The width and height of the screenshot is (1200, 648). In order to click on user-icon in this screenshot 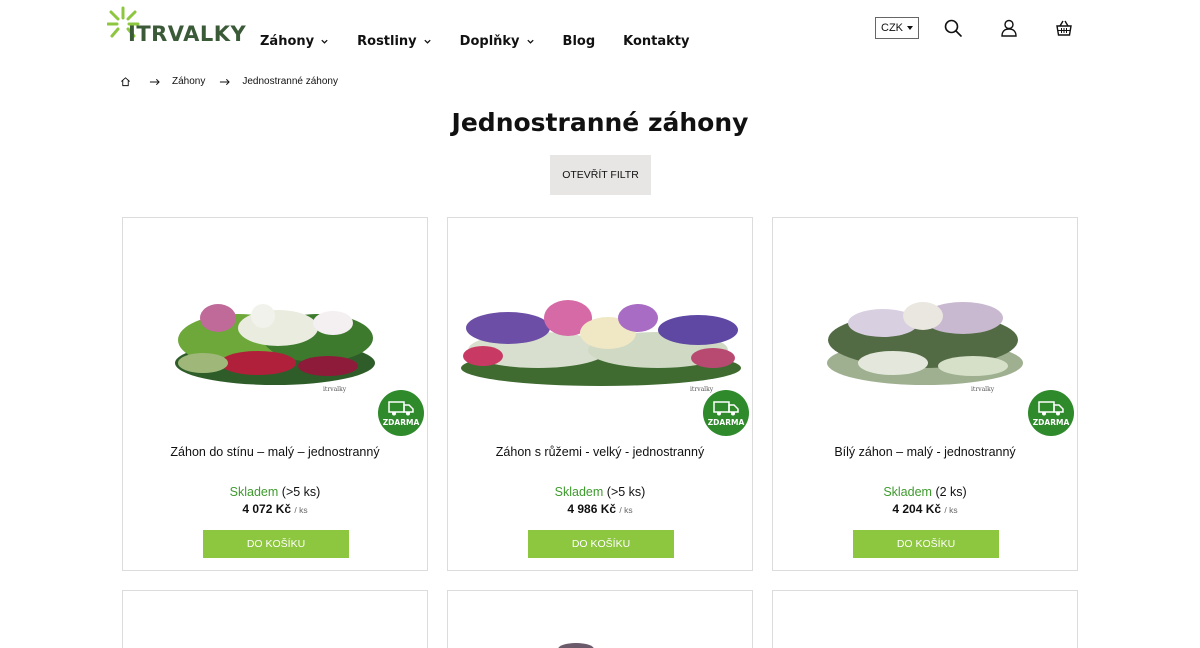, I will do `click(1009, 28)`.